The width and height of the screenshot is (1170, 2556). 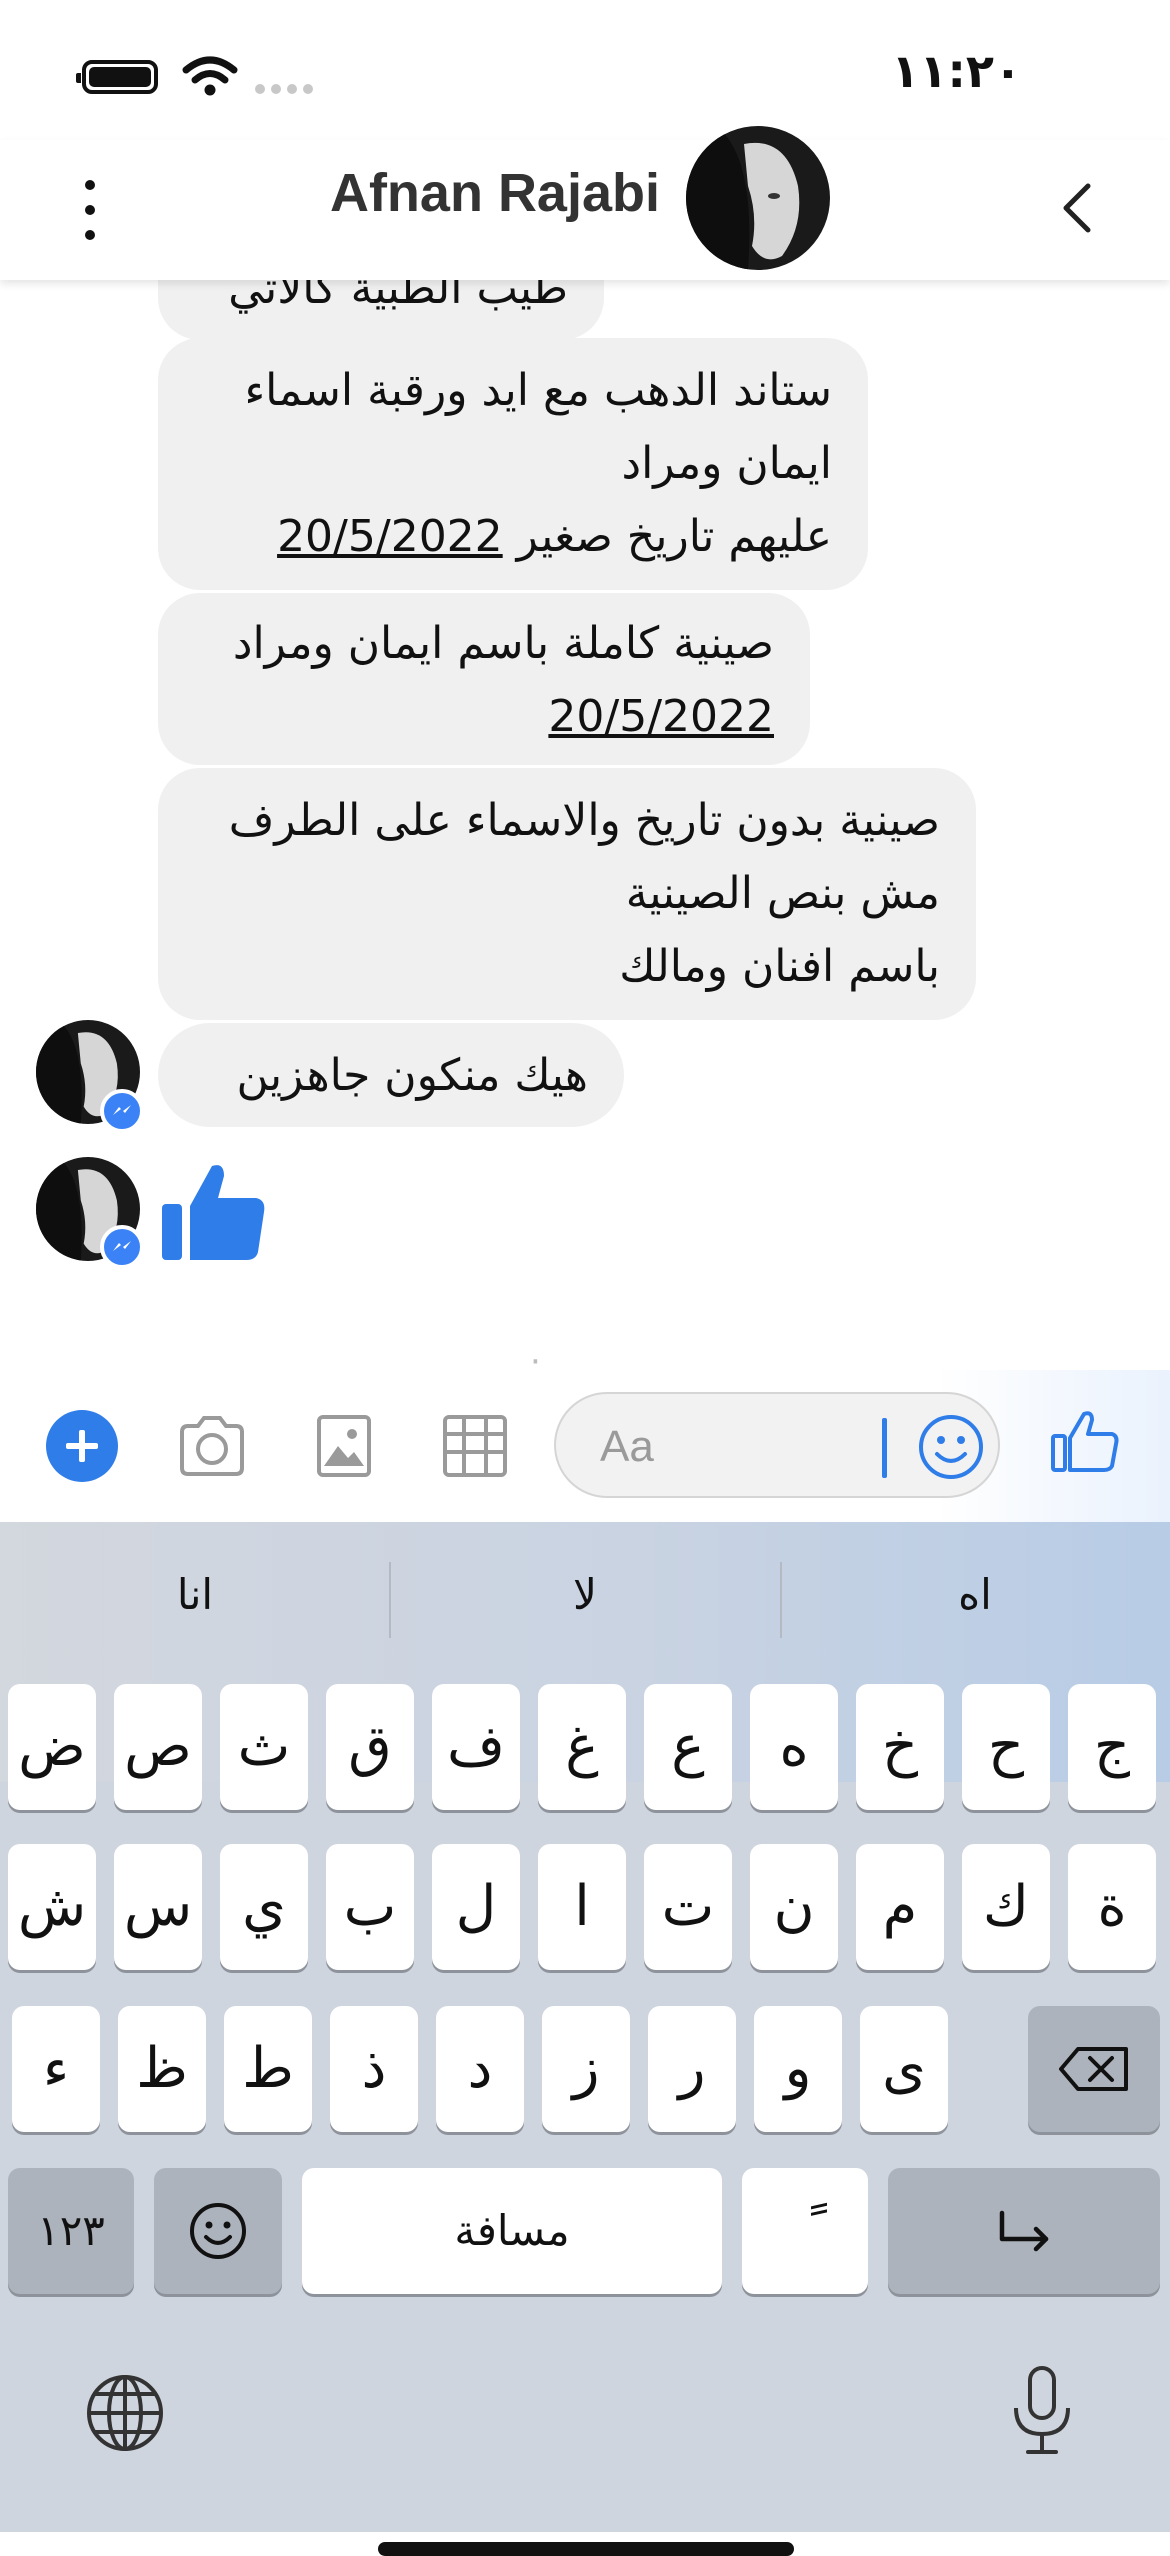 What do you see at coordinates (586, 2549) in the screenshot?
I see `home-indicator` at bounding box center [586, 2549].